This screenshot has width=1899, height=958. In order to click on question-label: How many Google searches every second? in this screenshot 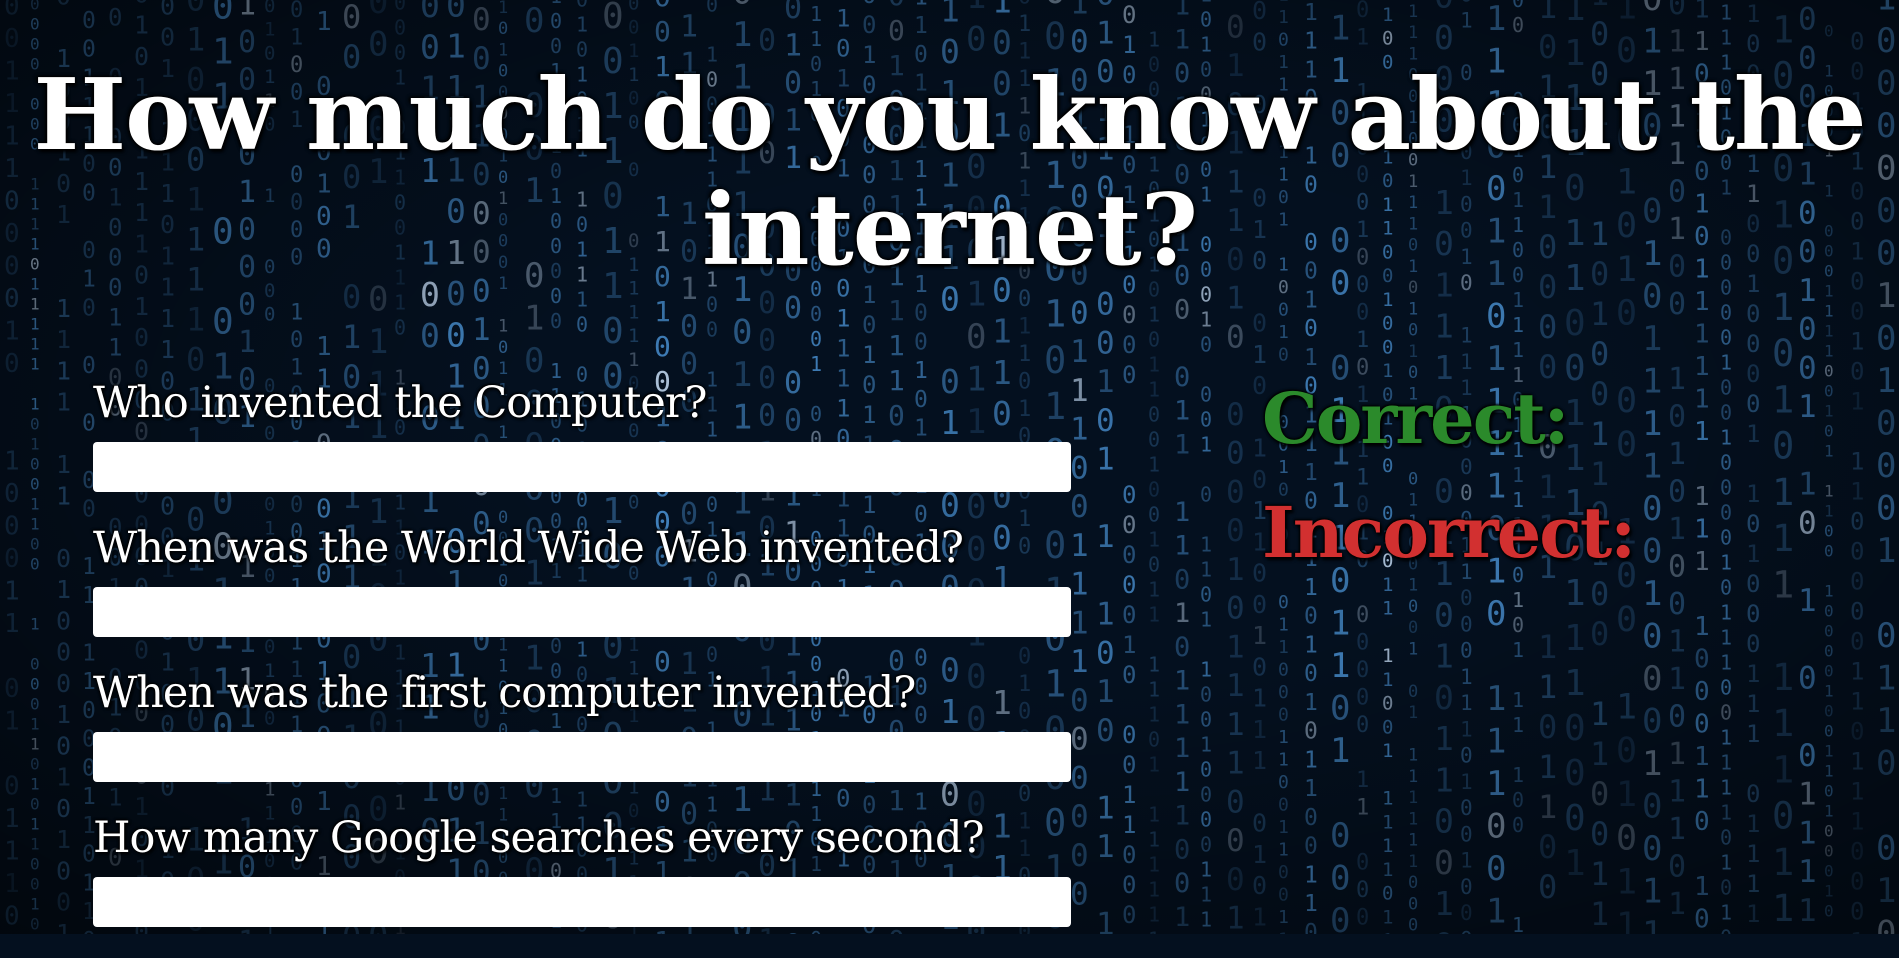, I will do `click(583, 838)`.